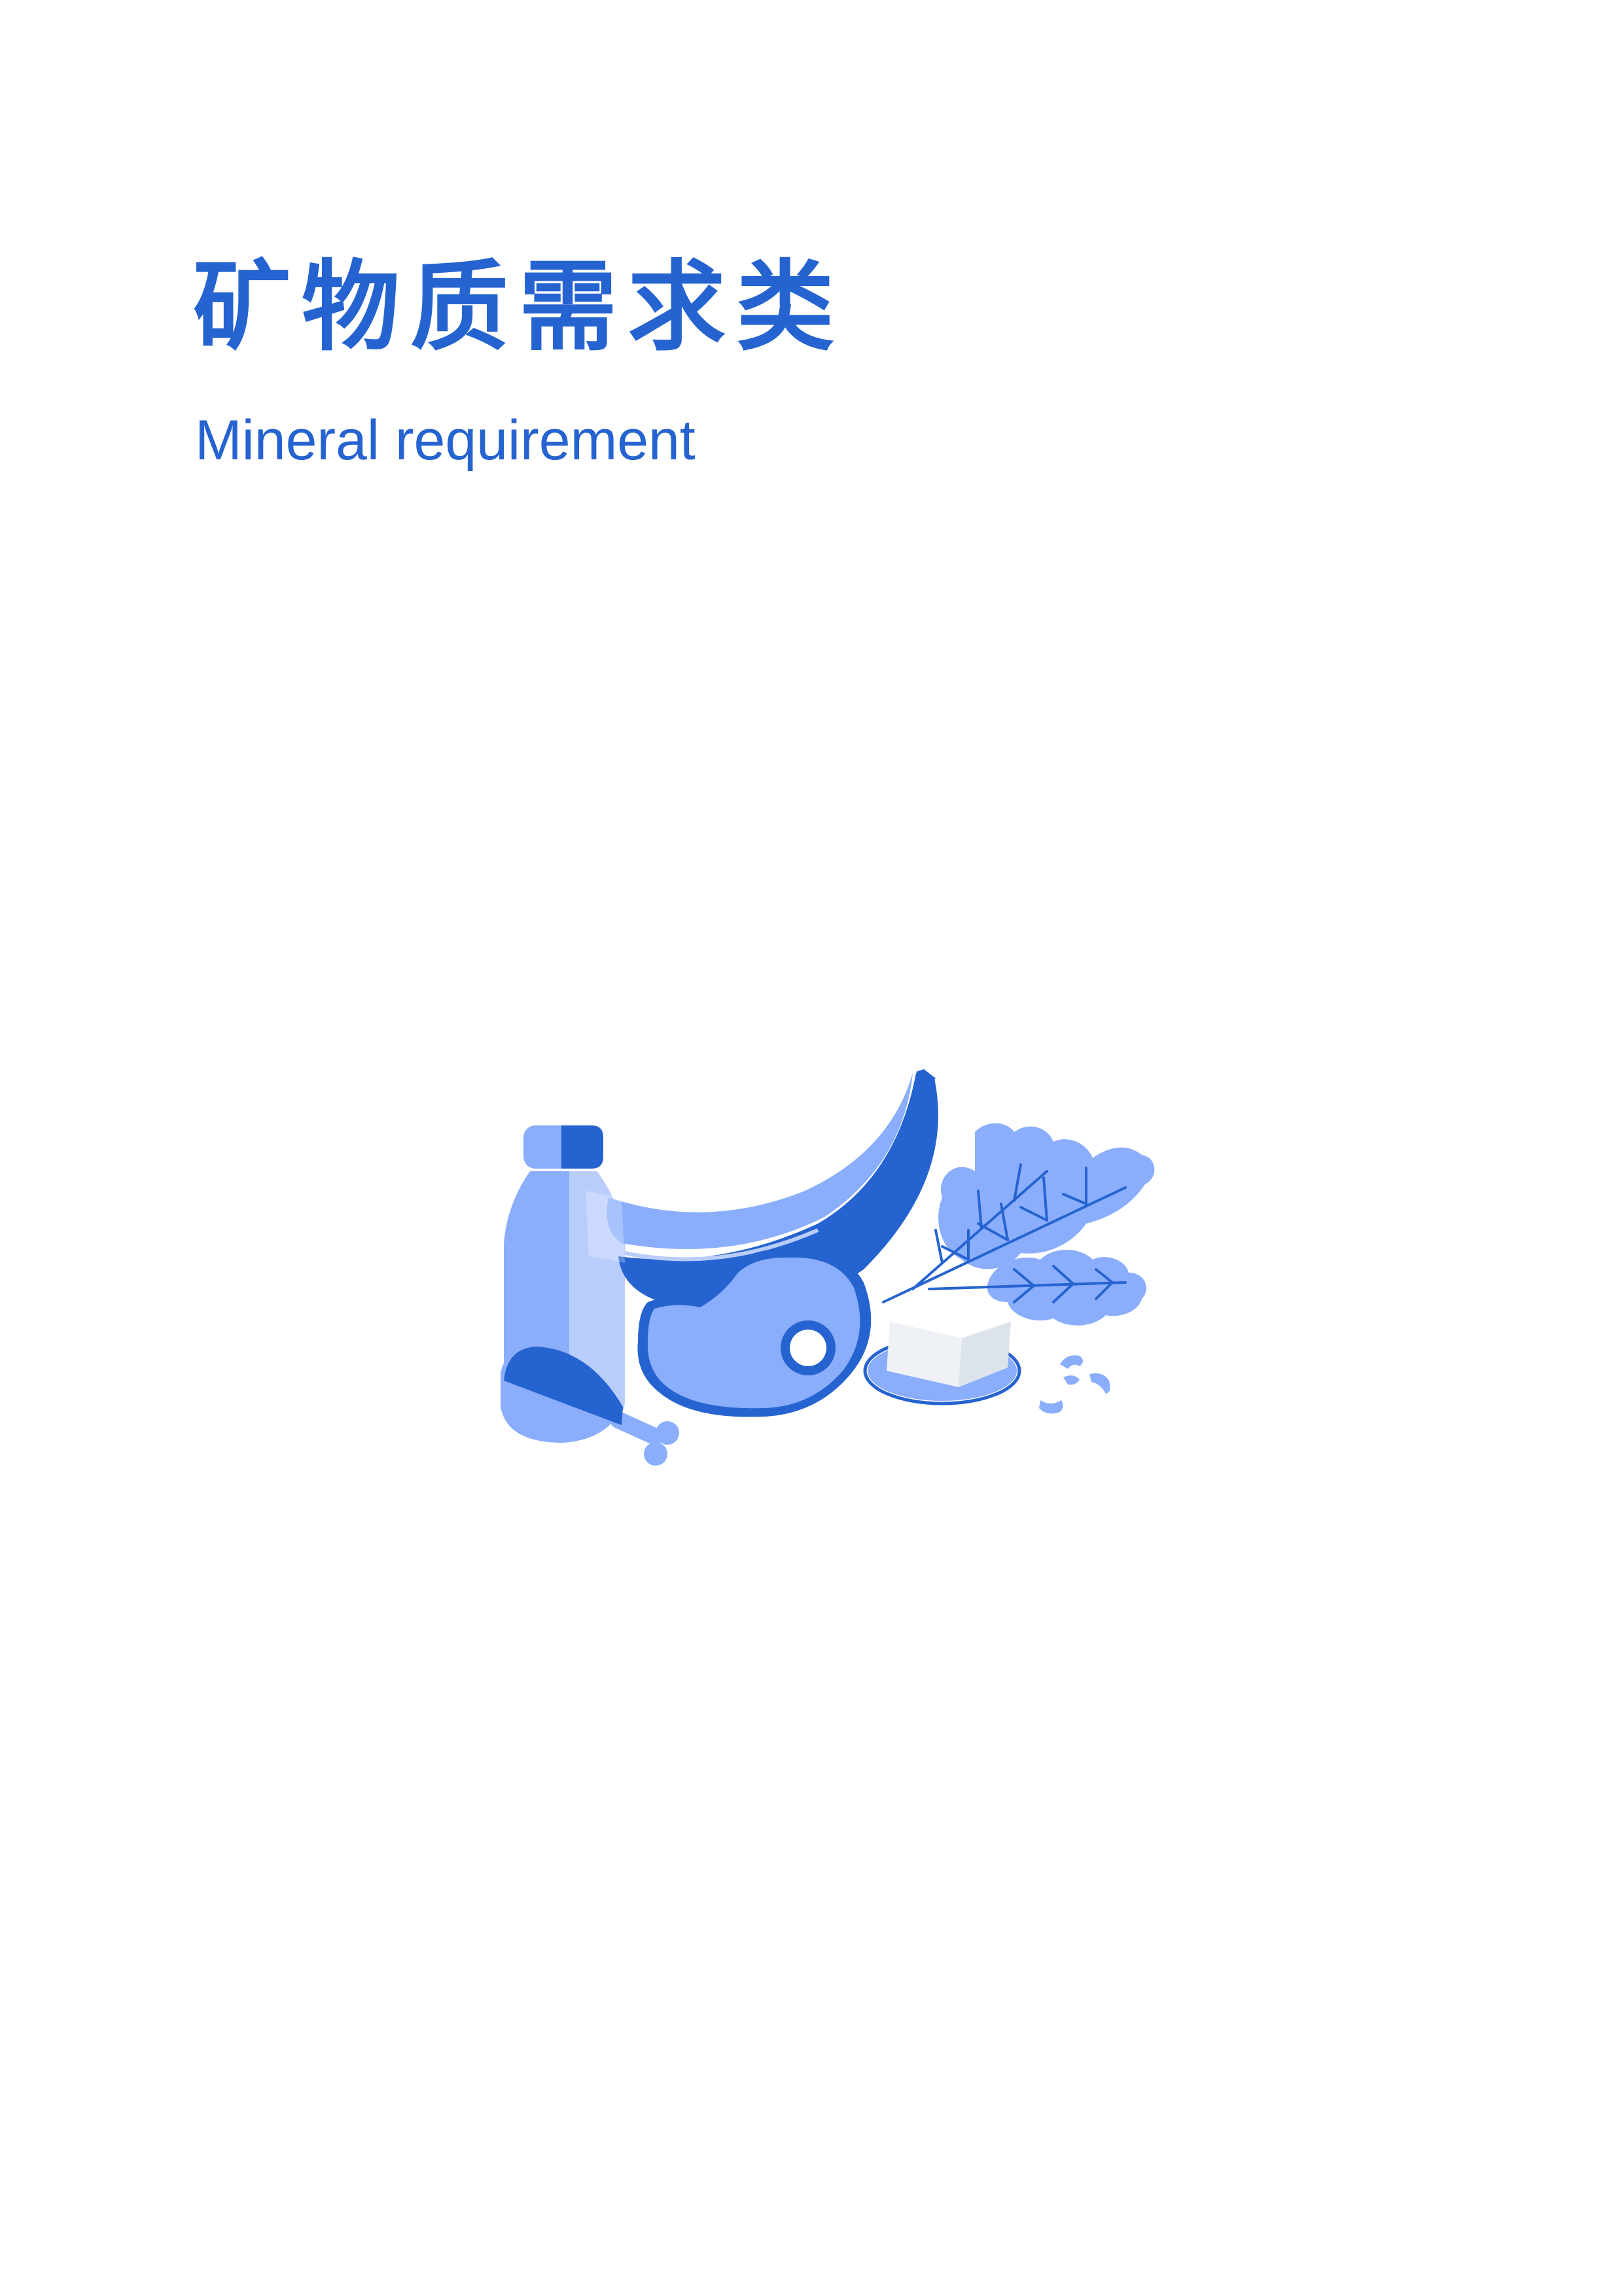 The image size is (1624, 2296). What do you see at coordinates (445, 441) in the screenshot?
I see `page-subtitle: Mineral requirement` at bounding box center [445, 441].